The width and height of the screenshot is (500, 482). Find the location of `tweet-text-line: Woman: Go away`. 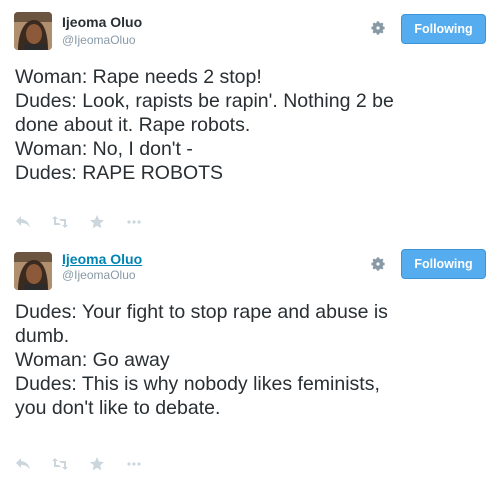

tweet-text-line: Woman: Go away is located at coordinates (92, 360).